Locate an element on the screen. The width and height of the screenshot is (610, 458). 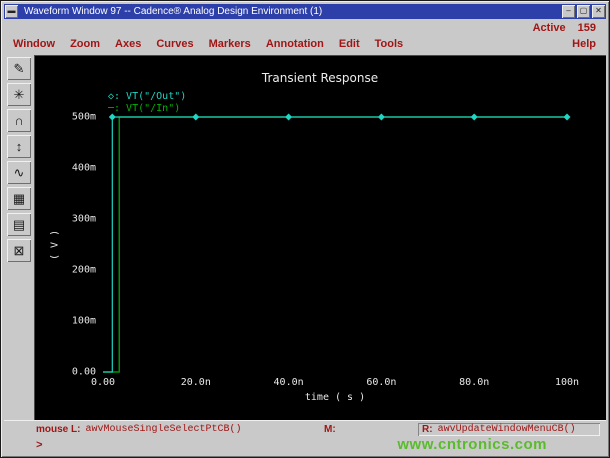
y-tick-label: 200m is located at coordinates (83, 270).